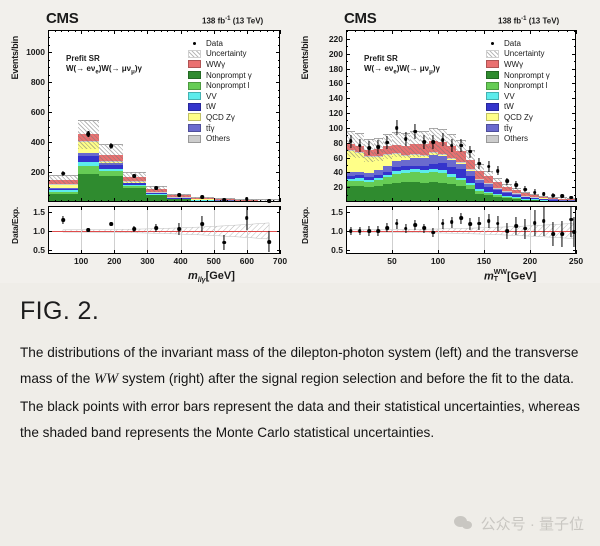 The image size is (600, 546). Describe the element at coordinates (278, 212) in the screenshot. I see `ratio-y-tick` at that location.